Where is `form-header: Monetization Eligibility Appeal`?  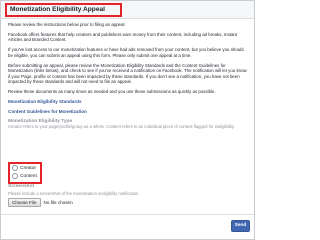 form-header: Monetization Eligibility Appeal is located at coordinates (127, 10).